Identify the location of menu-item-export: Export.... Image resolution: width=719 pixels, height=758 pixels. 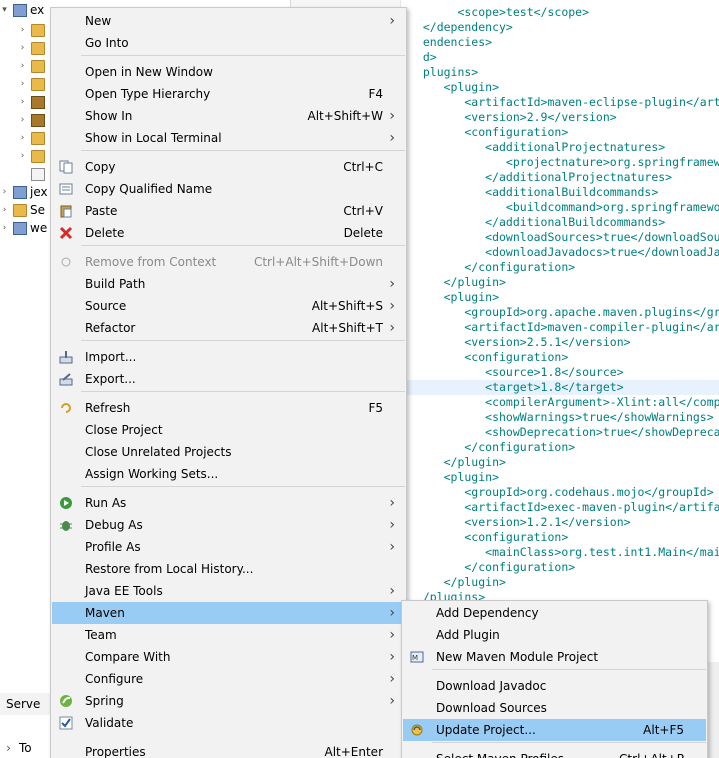
(228, 379).